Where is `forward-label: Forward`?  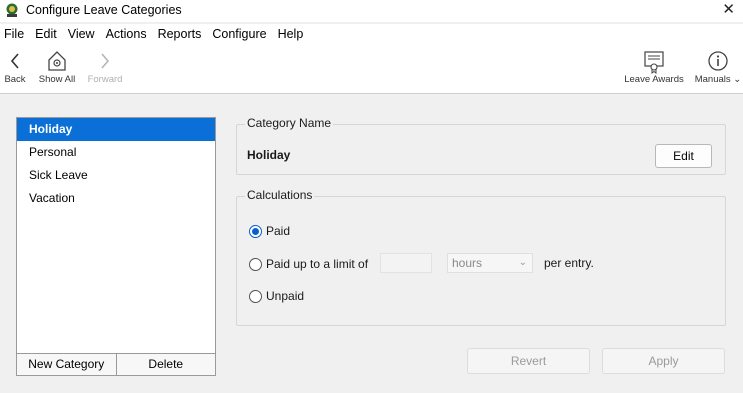
forward-label: Forward is located at coordinates (105, 79).